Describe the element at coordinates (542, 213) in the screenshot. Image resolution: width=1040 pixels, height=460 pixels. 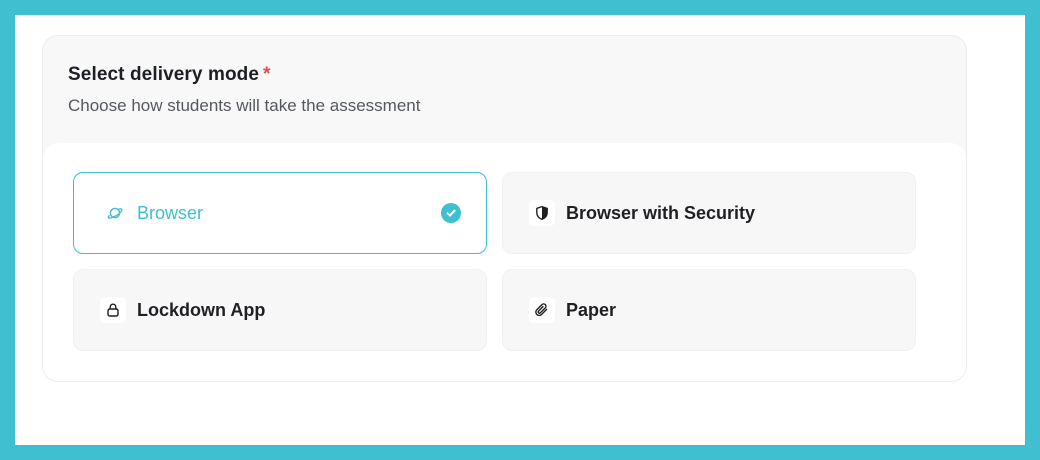
I see `shield-icon` at that location.